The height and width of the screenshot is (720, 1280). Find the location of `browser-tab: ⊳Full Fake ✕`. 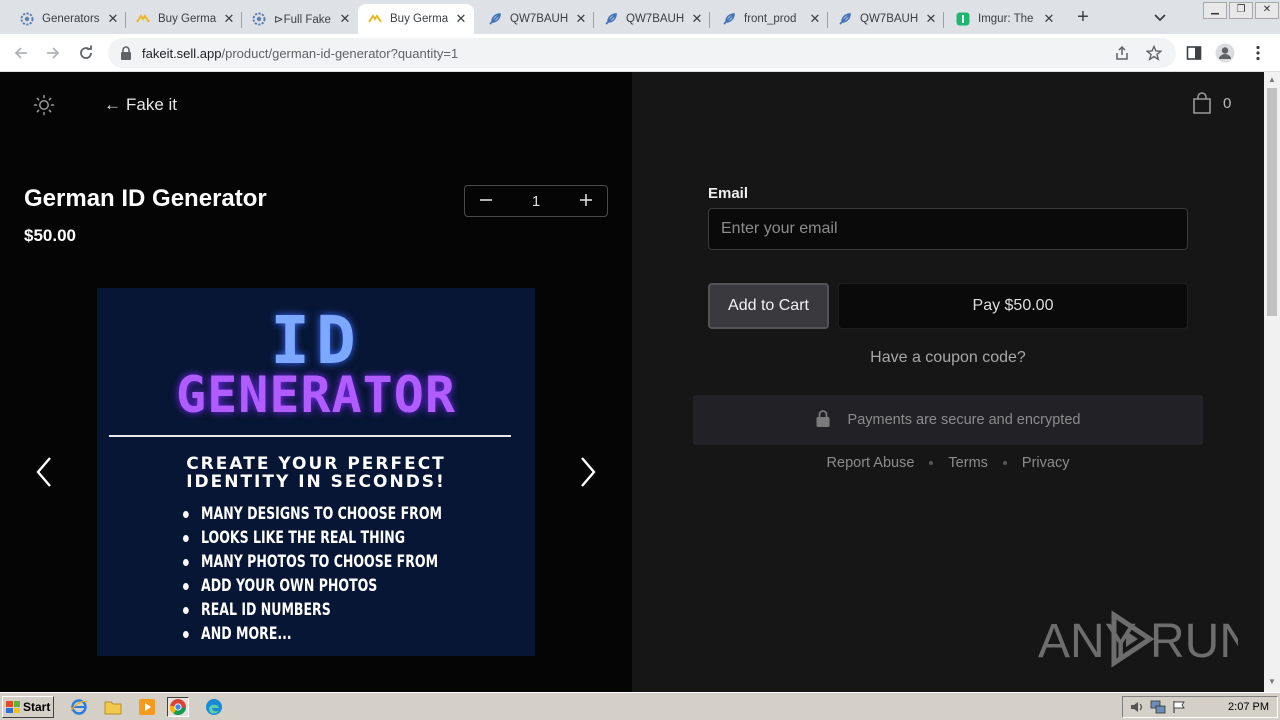

browser-tab: ⊳Full Fake ✕ is located at coordinates (300, 19).